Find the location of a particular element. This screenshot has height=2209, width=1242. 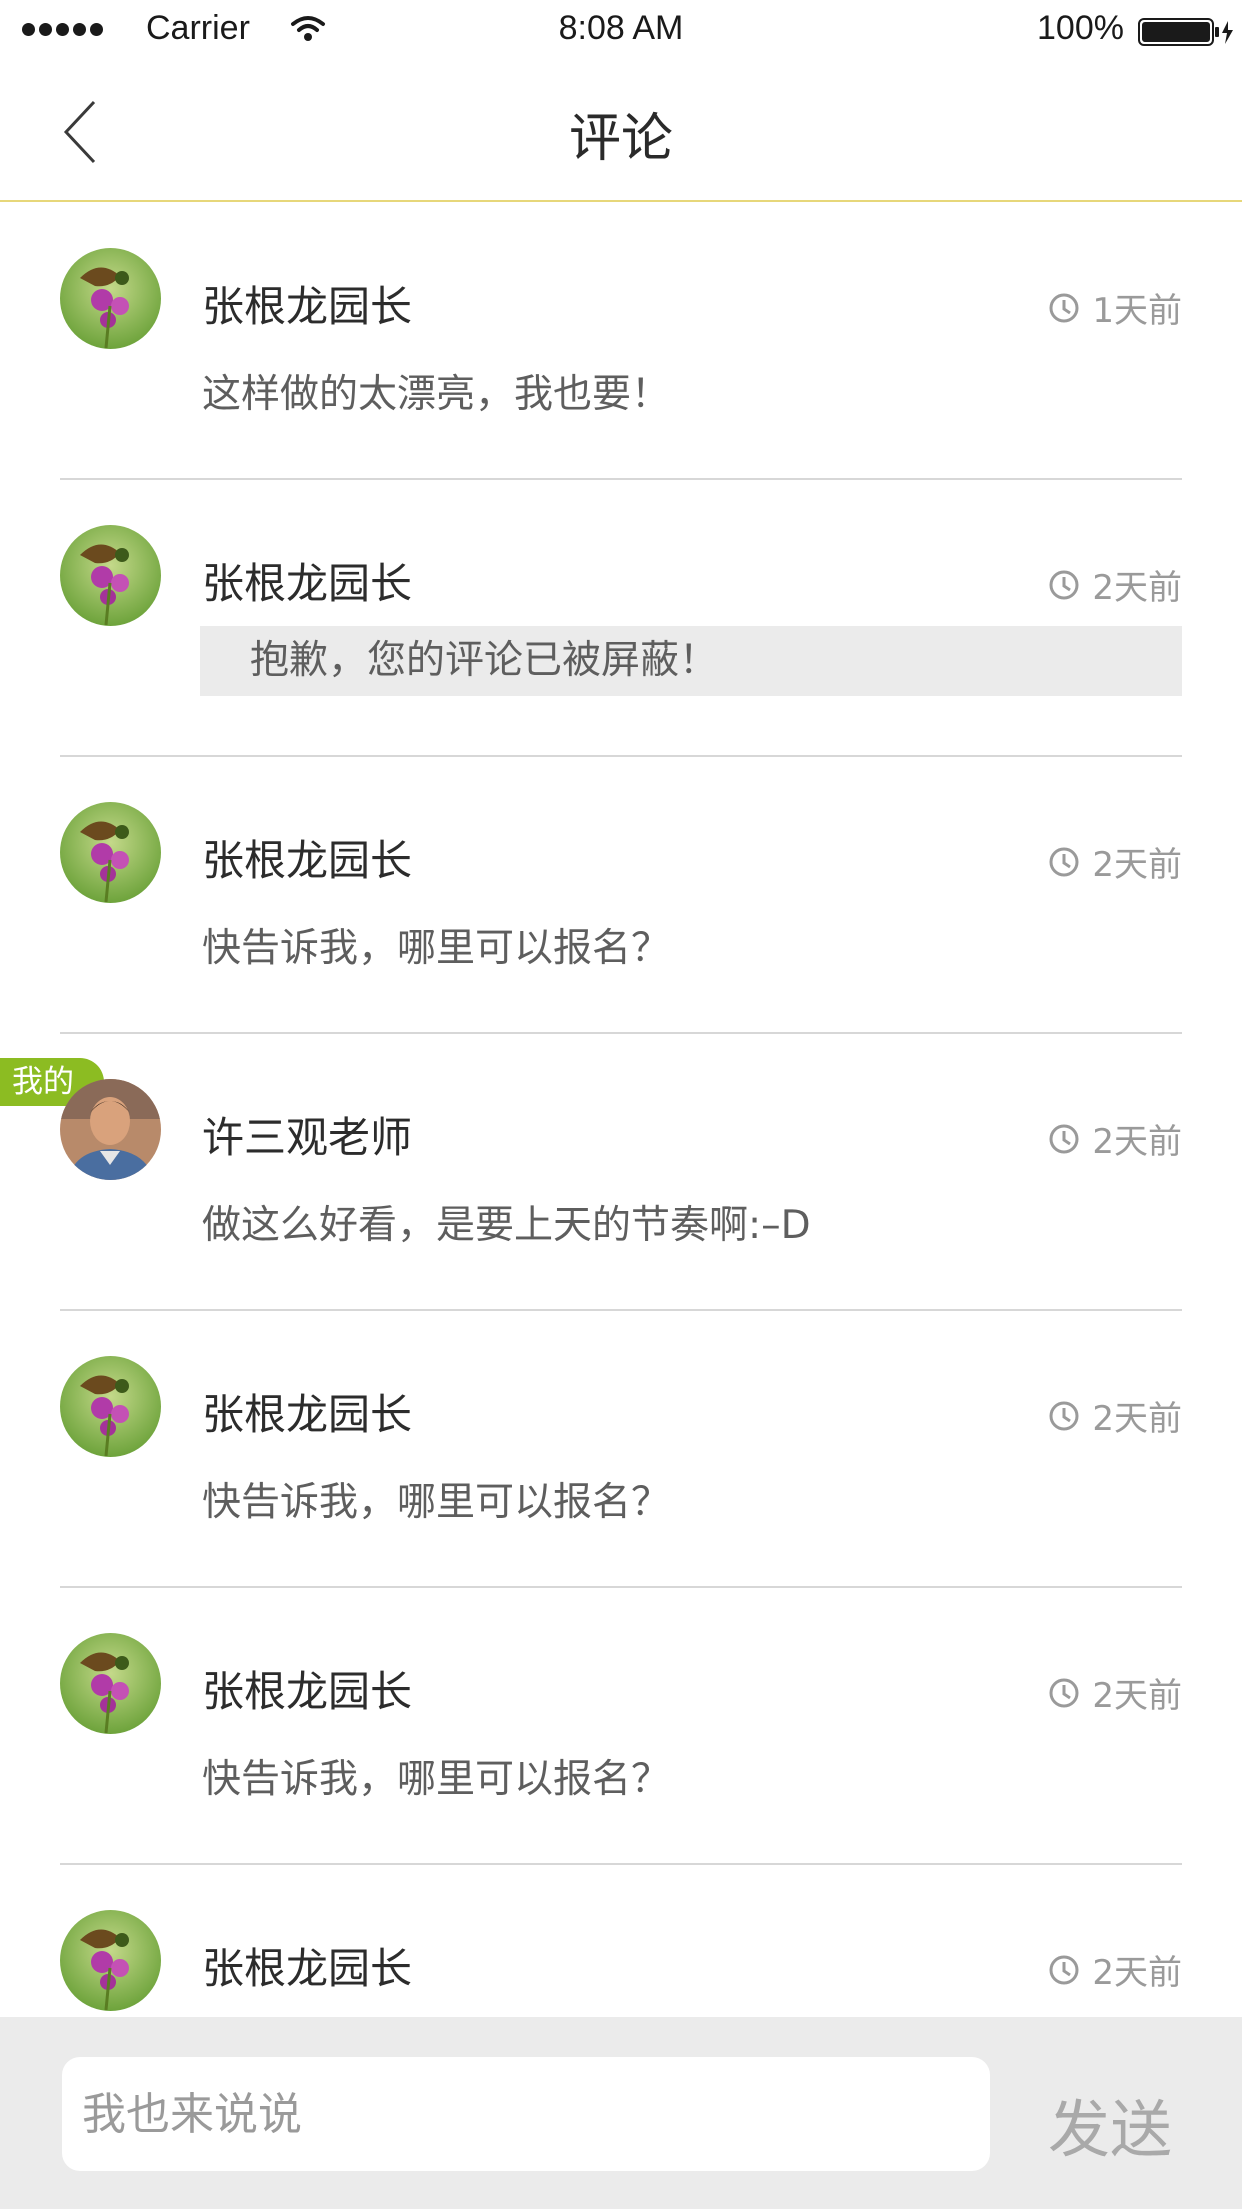

blocked-comment-notice: 抱歉，您的评论已被屏蔽！ is located at coordinates (691, 661).